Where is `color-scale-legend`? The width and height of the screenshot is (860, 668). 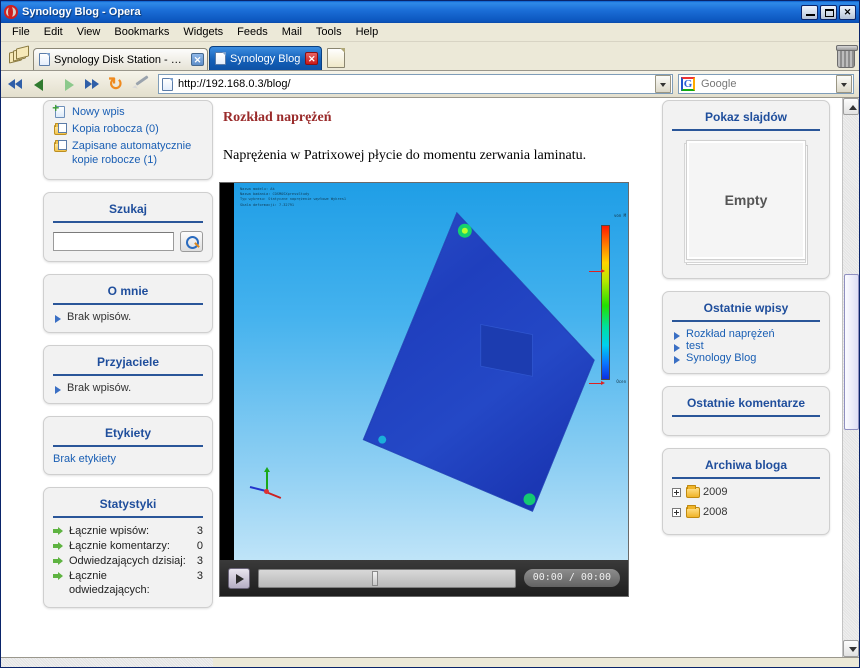 color-scale-legend is located at coordinates (605, 302).